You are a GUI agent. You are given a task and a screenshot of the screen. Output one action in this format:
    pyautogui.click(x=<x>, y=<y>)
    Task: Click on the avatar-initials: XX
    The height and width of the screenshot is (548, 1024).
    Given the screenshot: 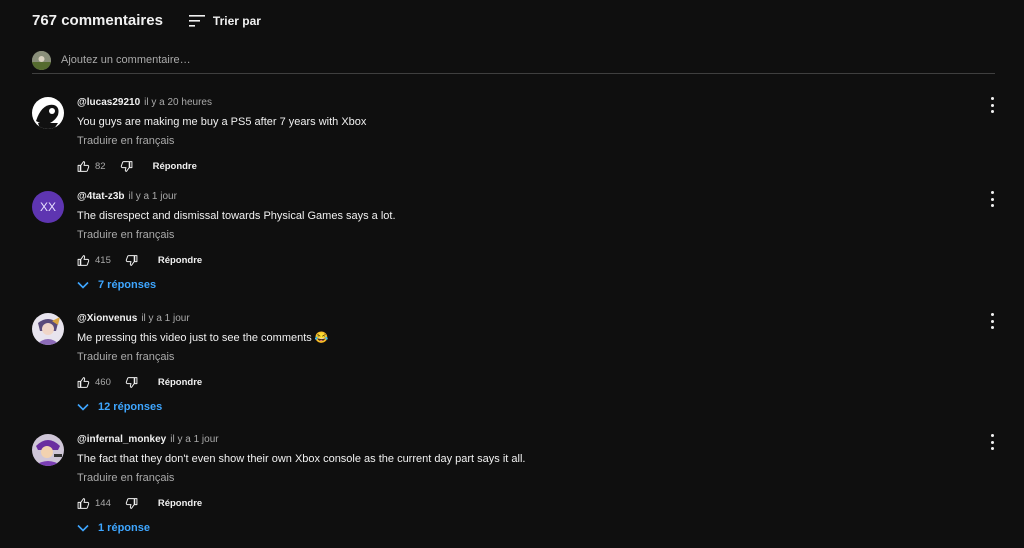 What is the action you would take?
    pyautogui.click(x=47, y=207)
    